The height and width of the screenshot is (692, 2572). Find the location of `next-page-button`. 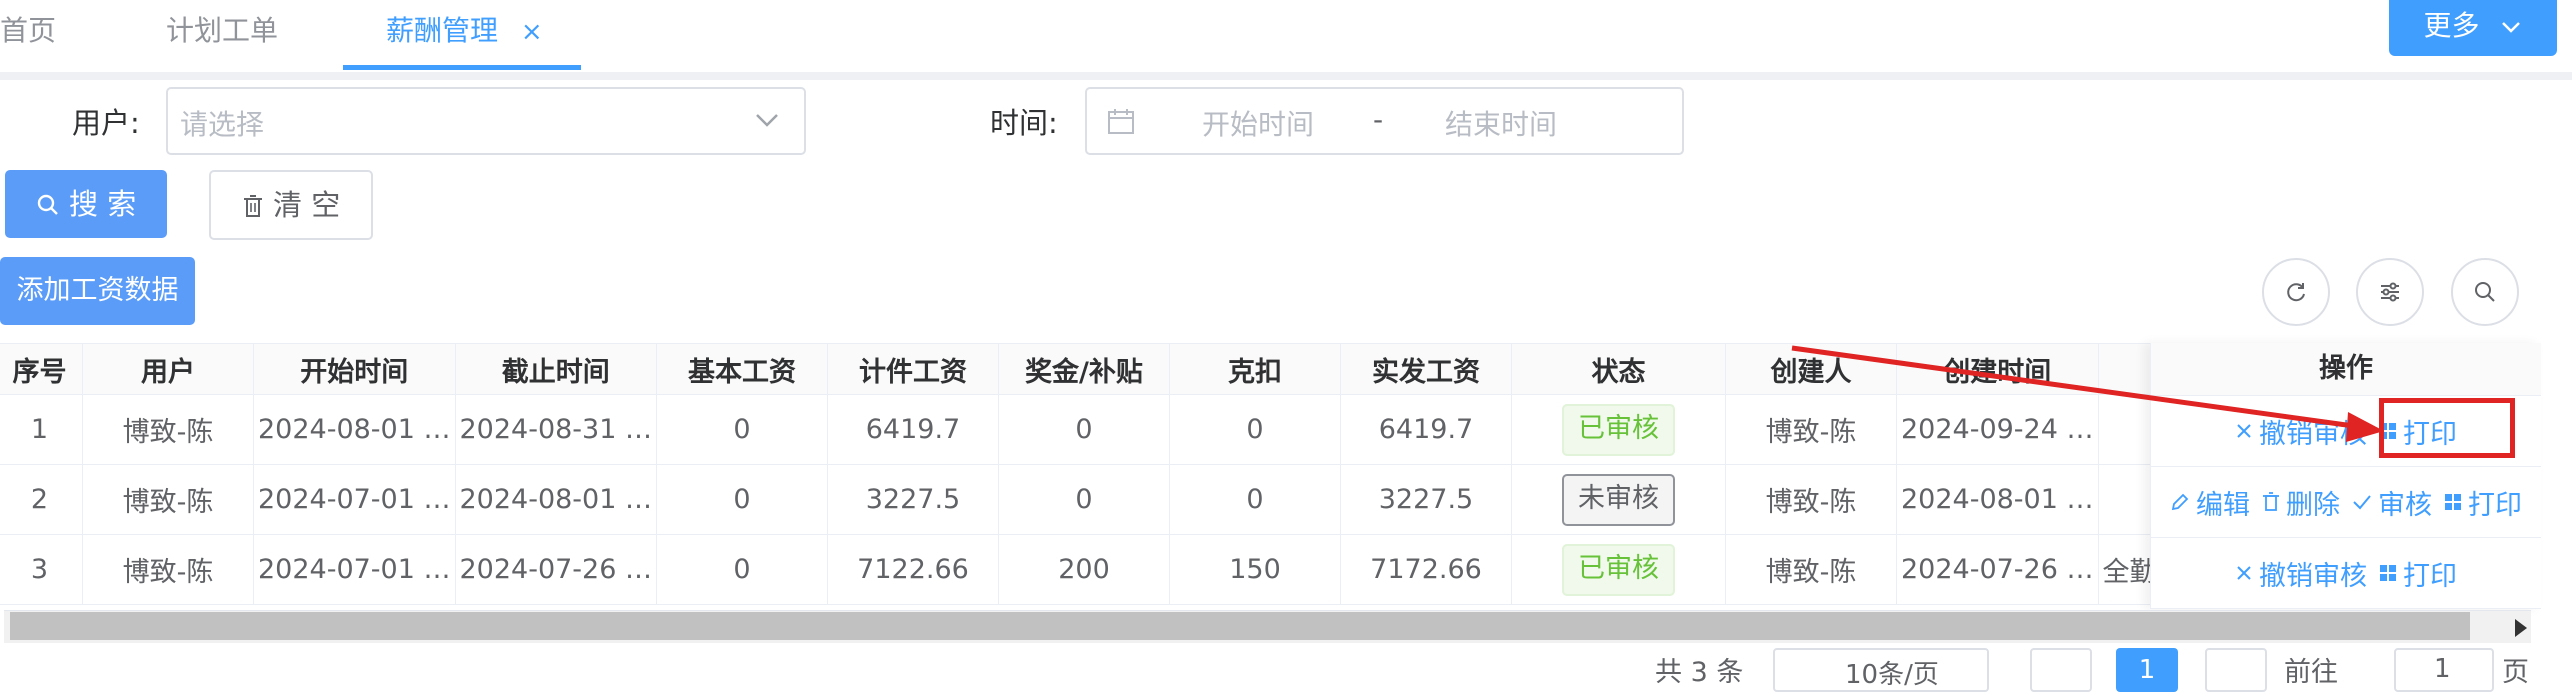

next-page-button is located at coordinates (2236, 670).